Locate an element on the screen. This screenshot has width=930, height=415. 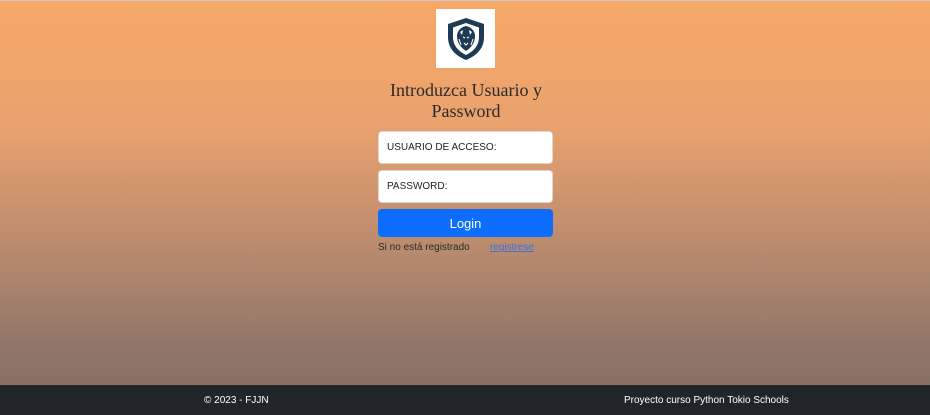
username-input is located at coordinates (465, 147).